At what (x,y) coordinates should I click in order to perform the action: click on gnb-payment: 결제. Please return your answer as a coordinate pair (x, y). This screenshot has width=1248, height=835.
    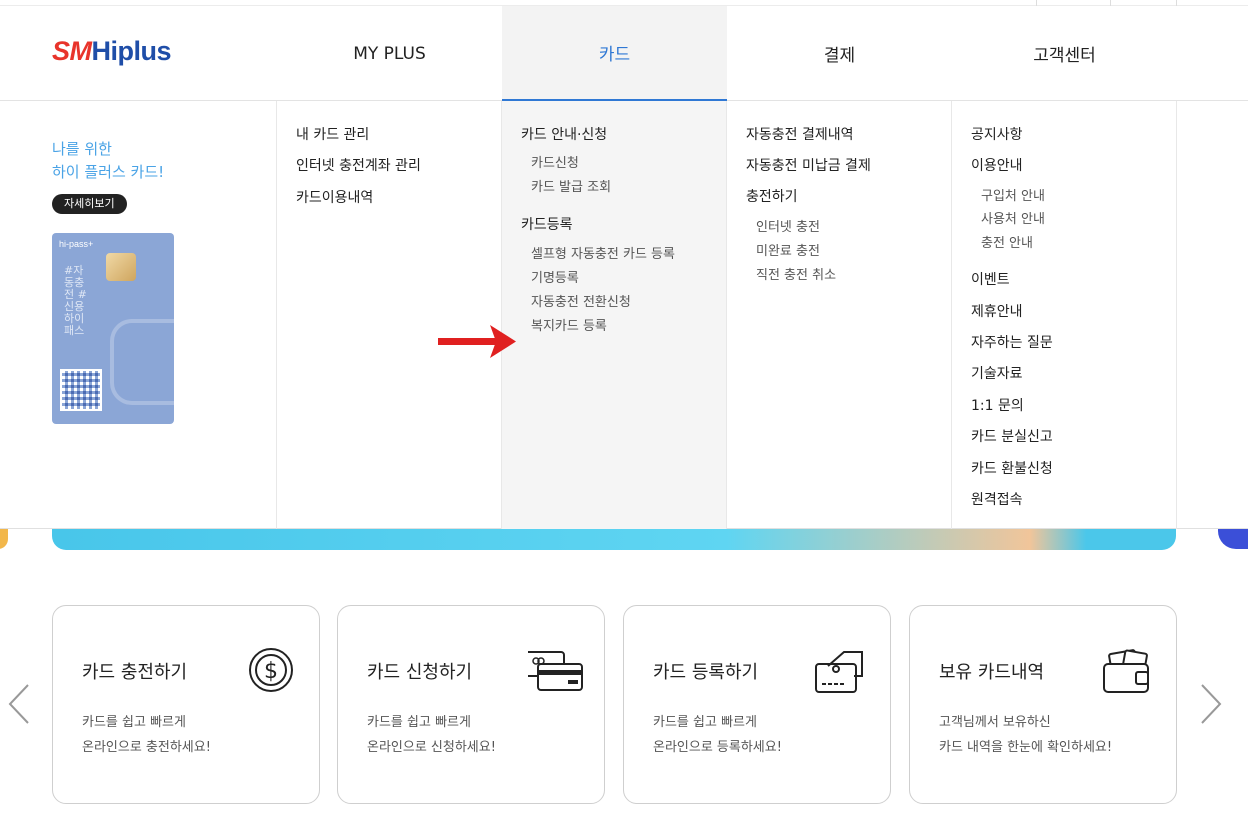
    Looking at the image, I should click on (839, 53).